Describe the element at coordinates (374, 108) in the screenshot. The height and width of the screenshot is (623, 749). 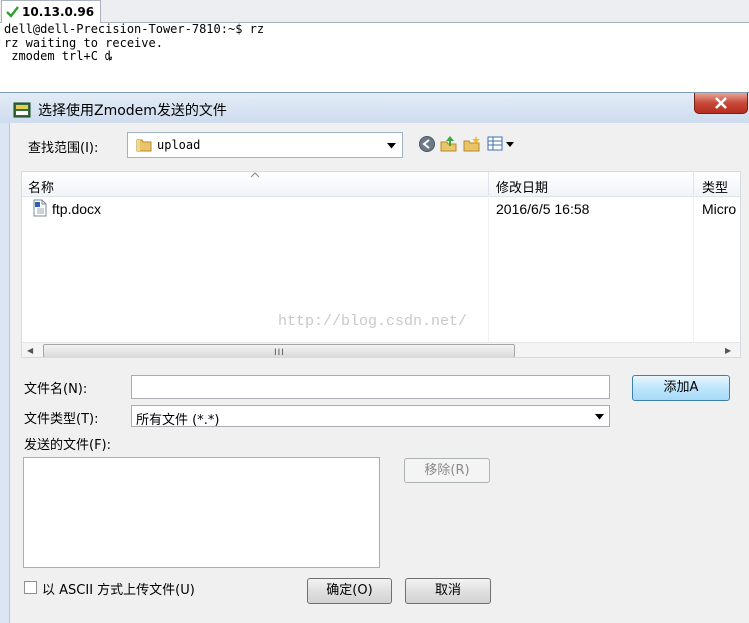
I see `dialog-titlebar: 选择使用Zmodem发送的文件` at that location.